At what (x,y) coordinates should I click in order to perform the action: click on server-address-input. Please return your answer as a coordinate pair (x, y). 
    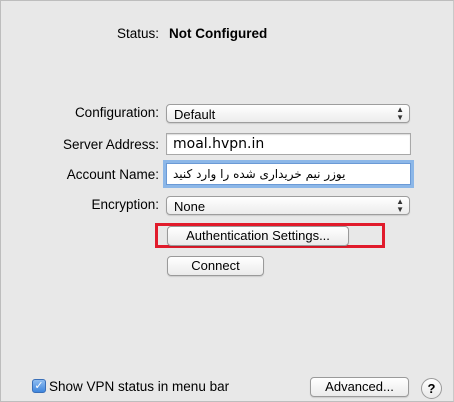
    Looking at the image, I should click on (288, 144).